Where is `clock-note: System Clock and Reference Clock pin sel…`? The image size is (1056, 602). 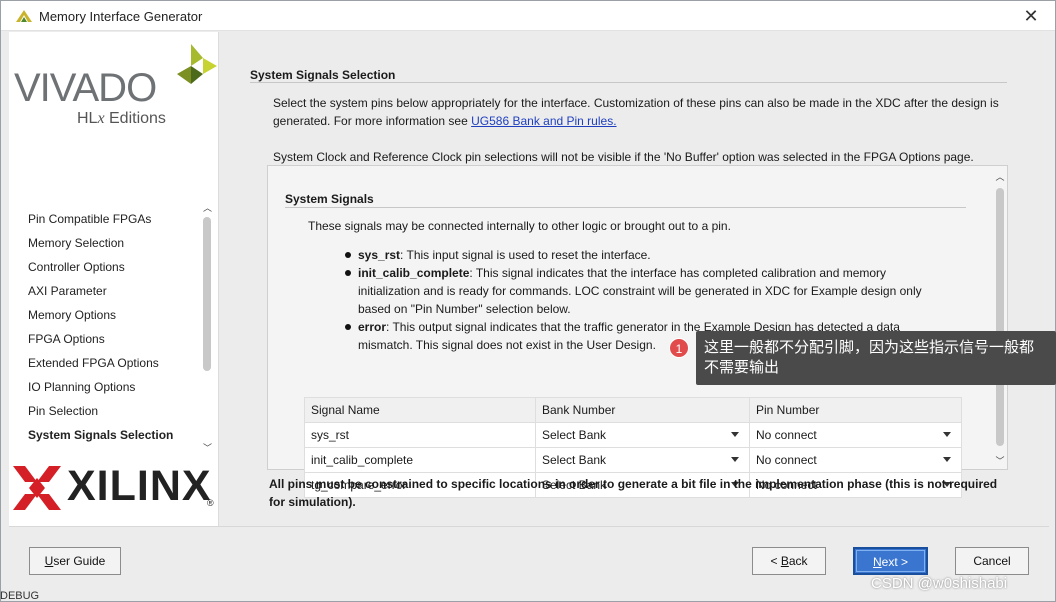 clock-note: System Clock and Reference Clock pin sel… is located at coordinates (623, 157).